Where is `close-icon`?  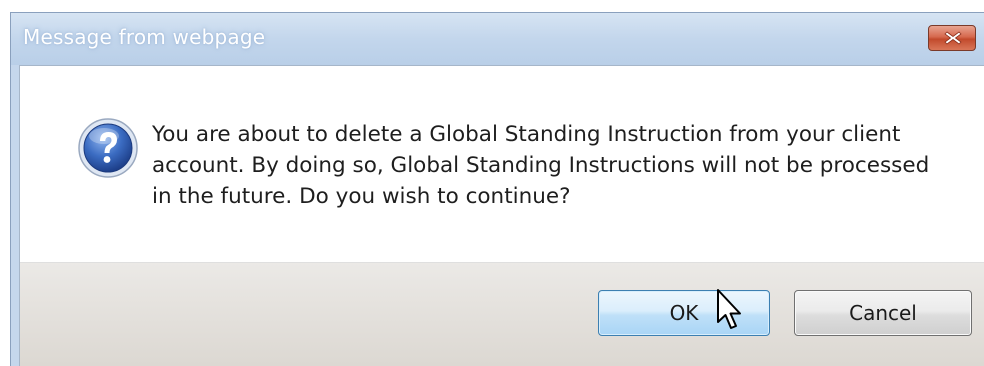
close-icon is located at coordinates (953, 38).